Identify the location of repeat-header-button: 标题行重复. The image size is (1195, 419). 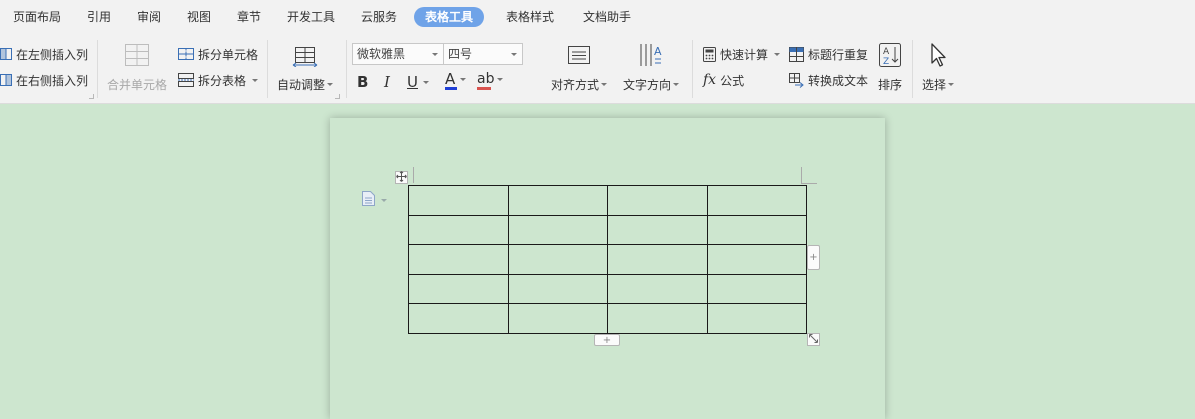
(828, 54).